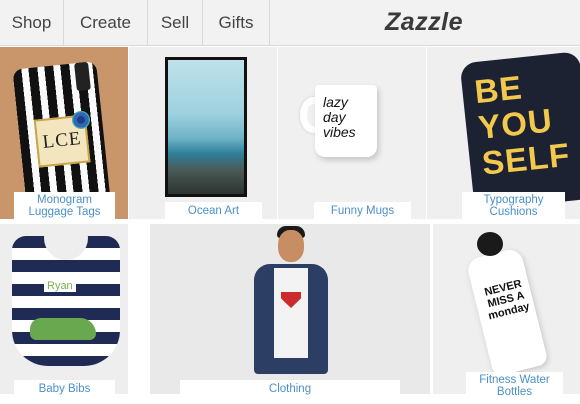  I want to click on label-ocean-art: Ocean Art, so click(213, 210).